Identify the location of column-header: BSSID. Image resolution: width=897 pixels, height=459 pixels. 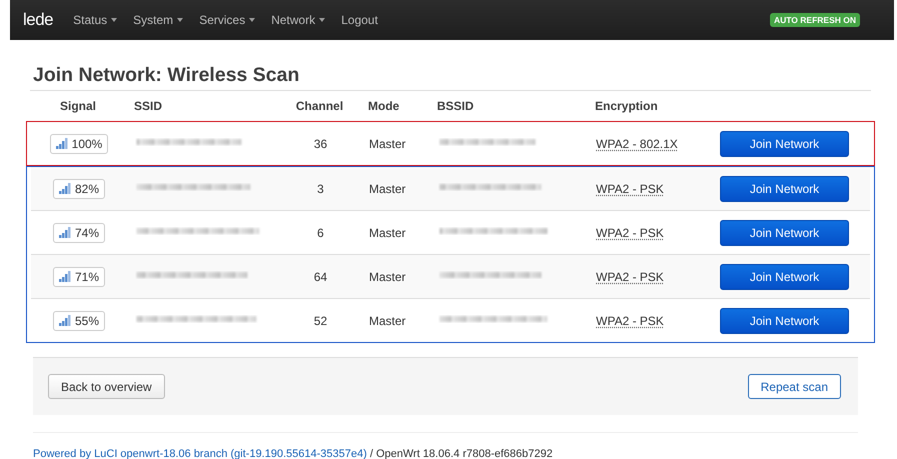
(455, 105).